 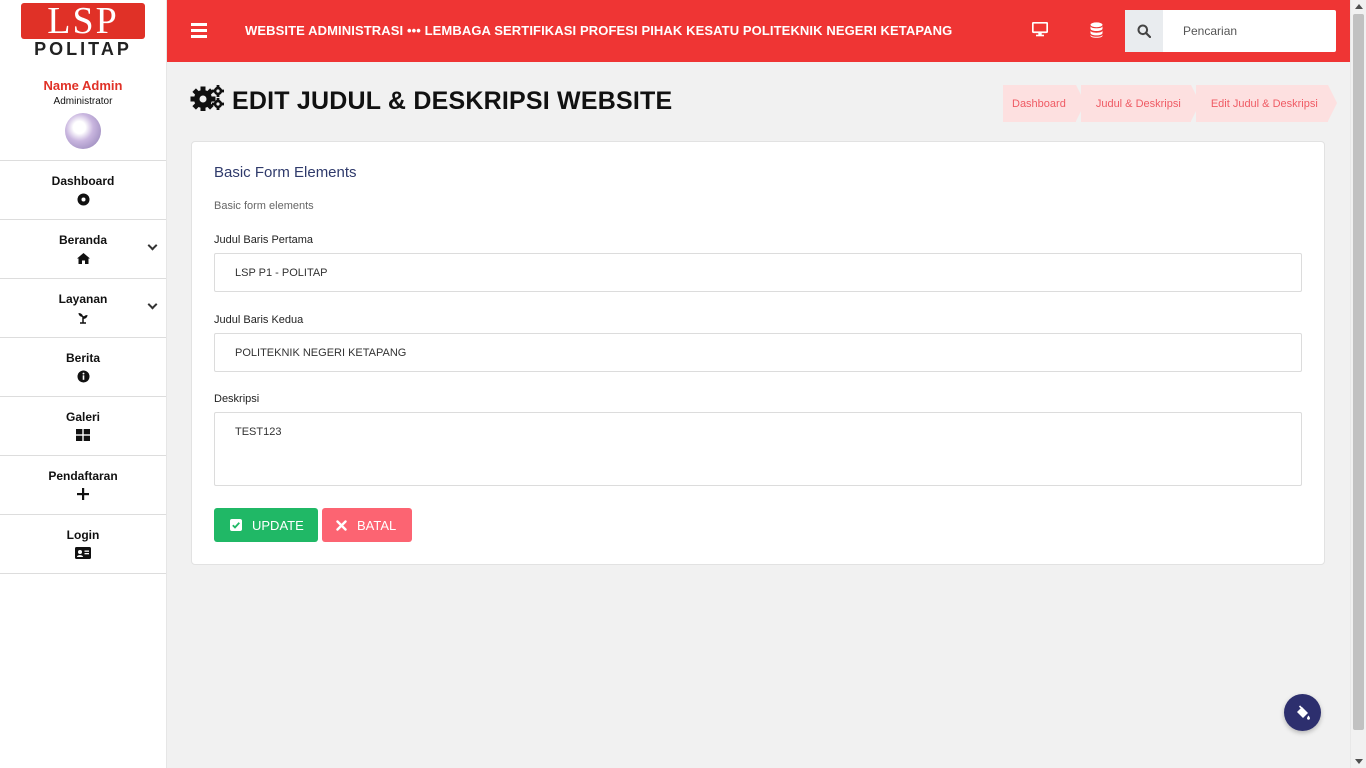 I want to click on sidebar-item-label: Beranda, so click(x=83, y=240).